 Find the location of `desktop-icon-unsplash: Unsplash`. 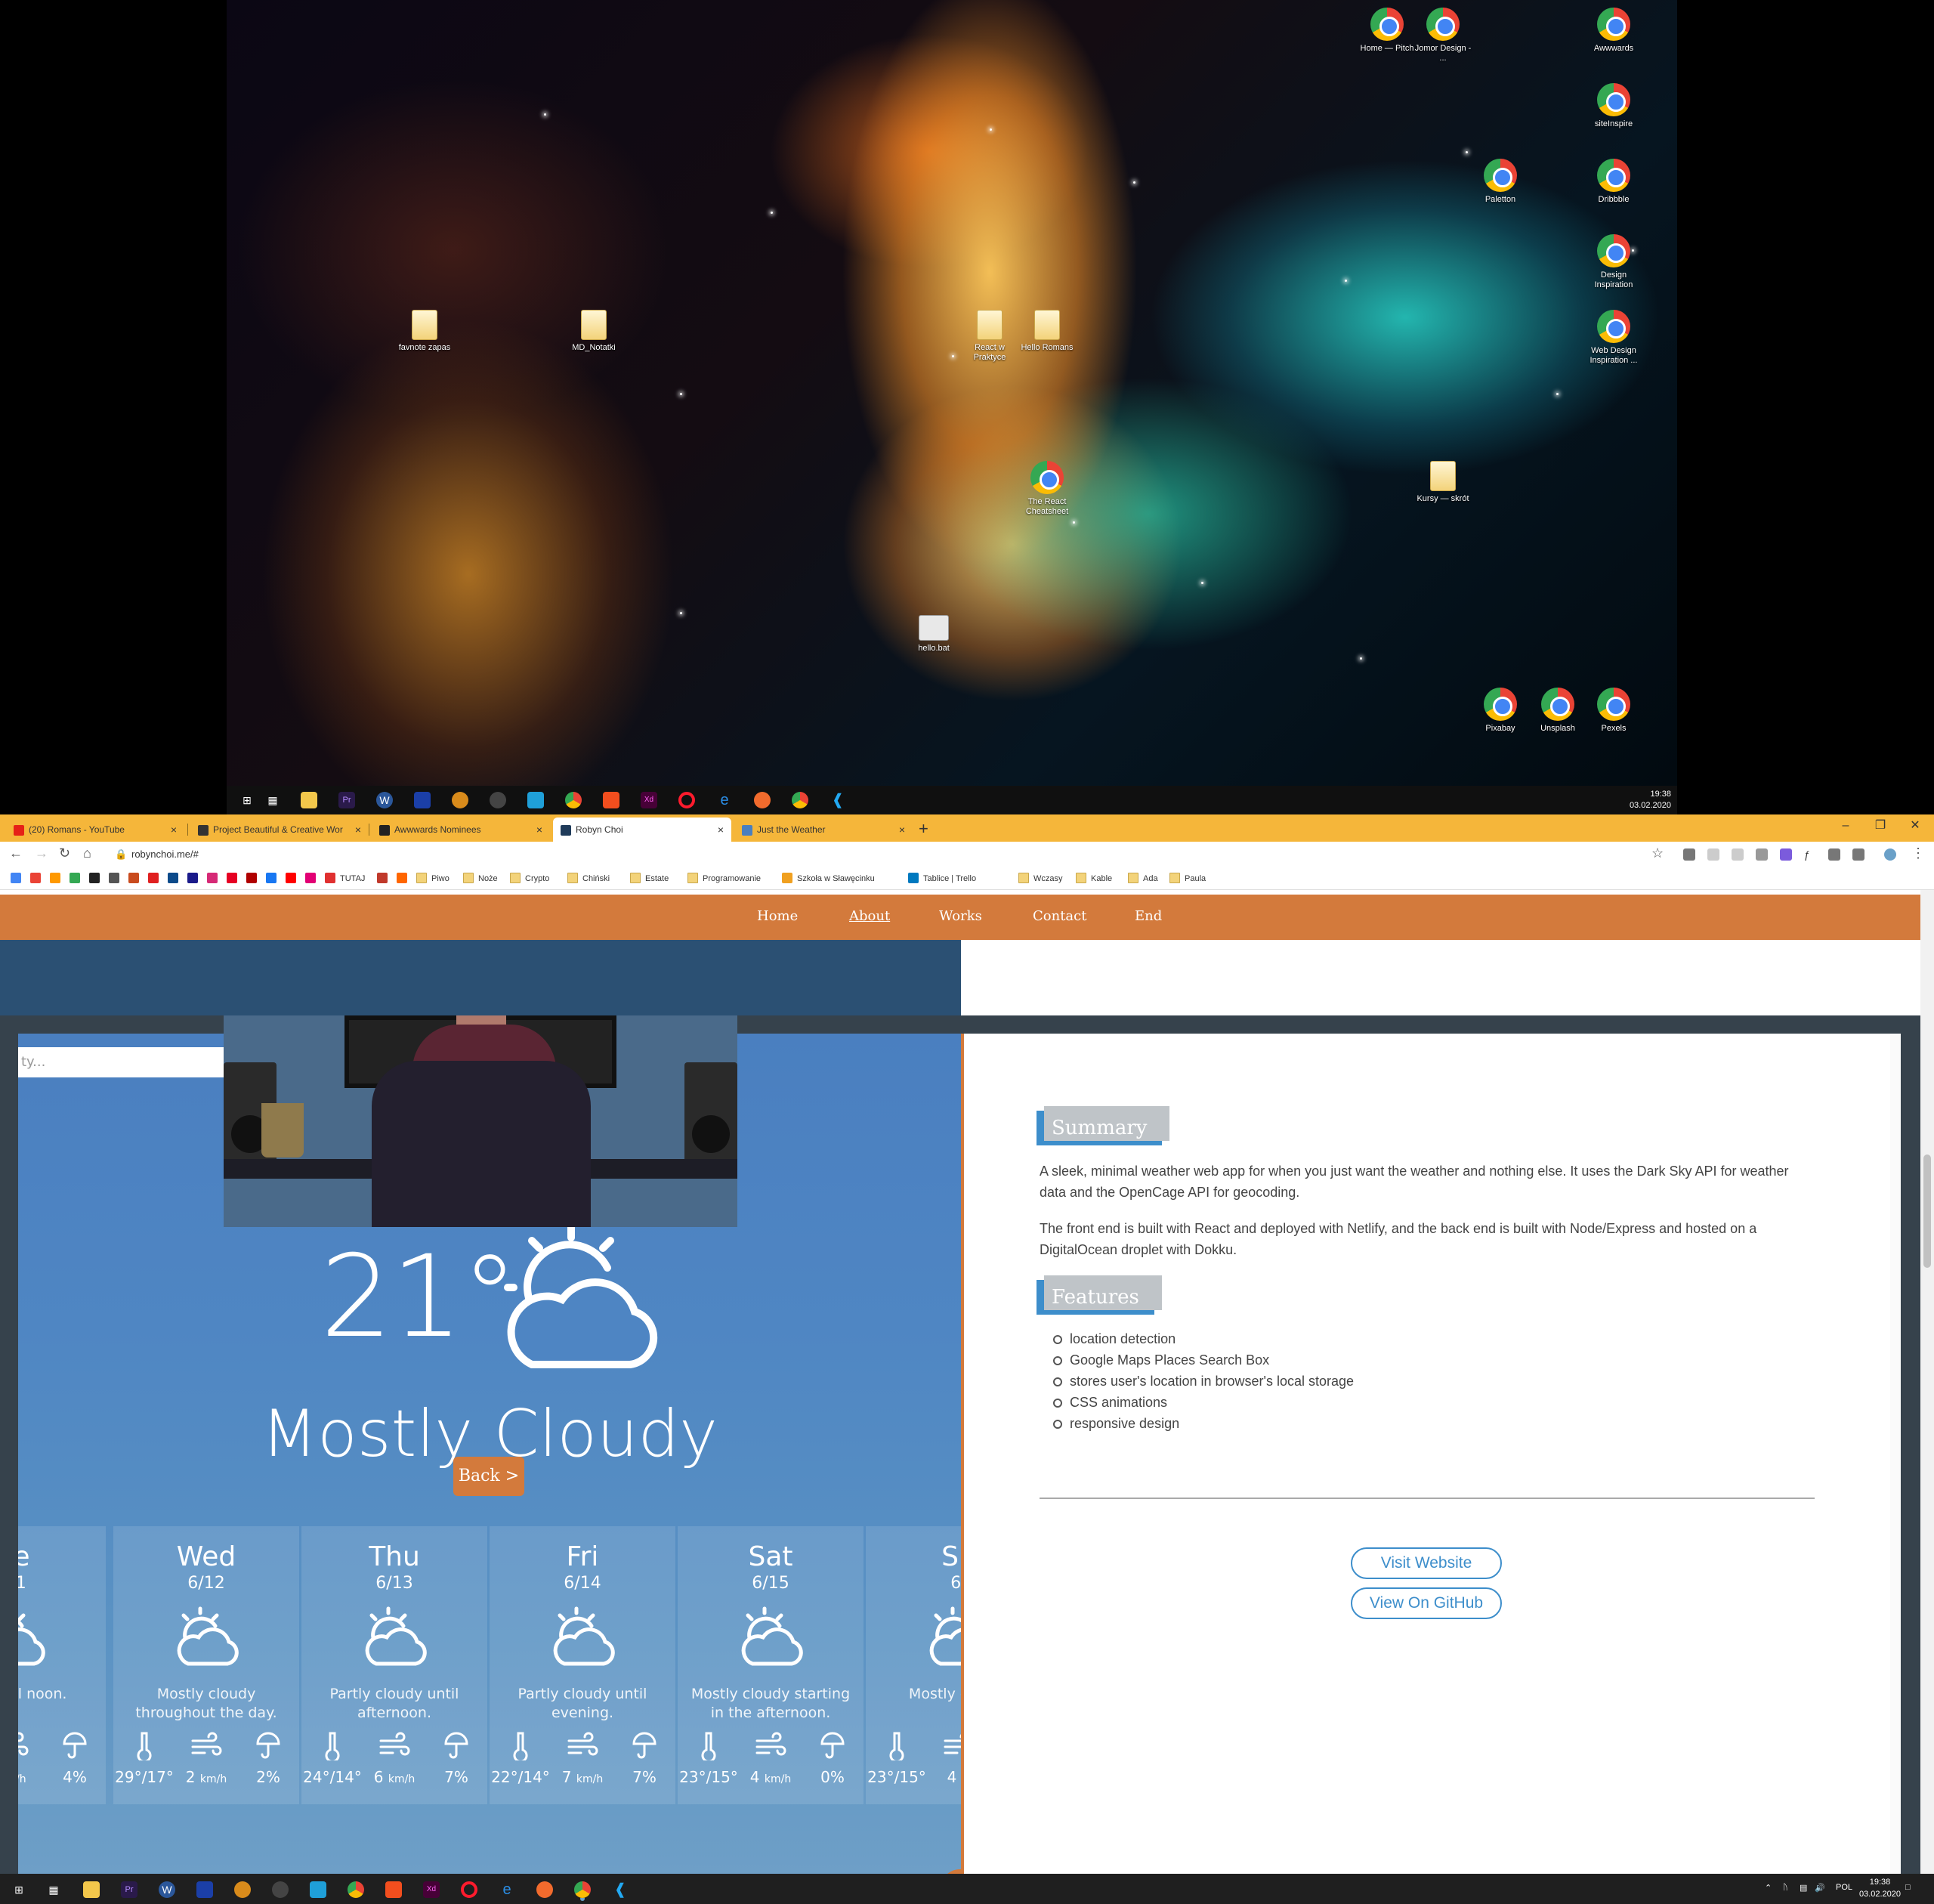

desktop-icon-unsplash: Unsplash is located at coordinates (1558, 711).